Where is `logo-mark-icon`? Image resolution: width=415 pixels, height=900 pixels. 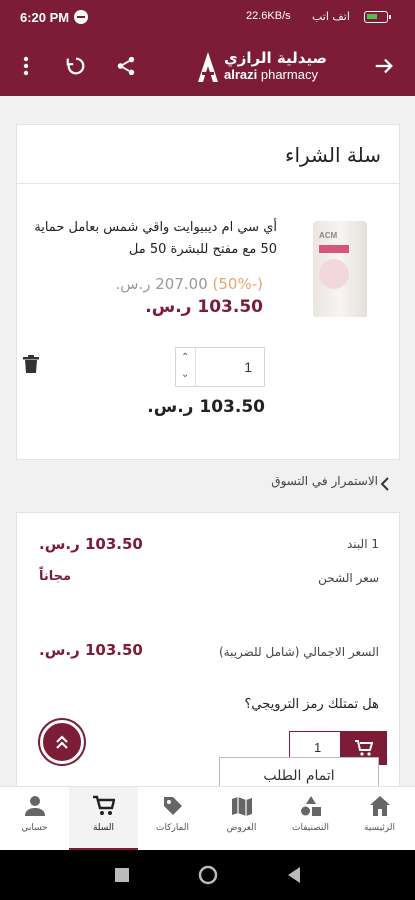 logo-mark-icon is located at coordinates (208, 67).